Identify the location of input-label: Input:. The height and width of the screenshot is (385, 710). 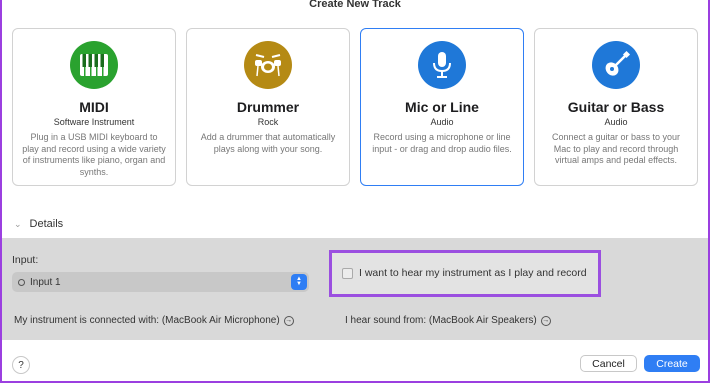
(25, 260).